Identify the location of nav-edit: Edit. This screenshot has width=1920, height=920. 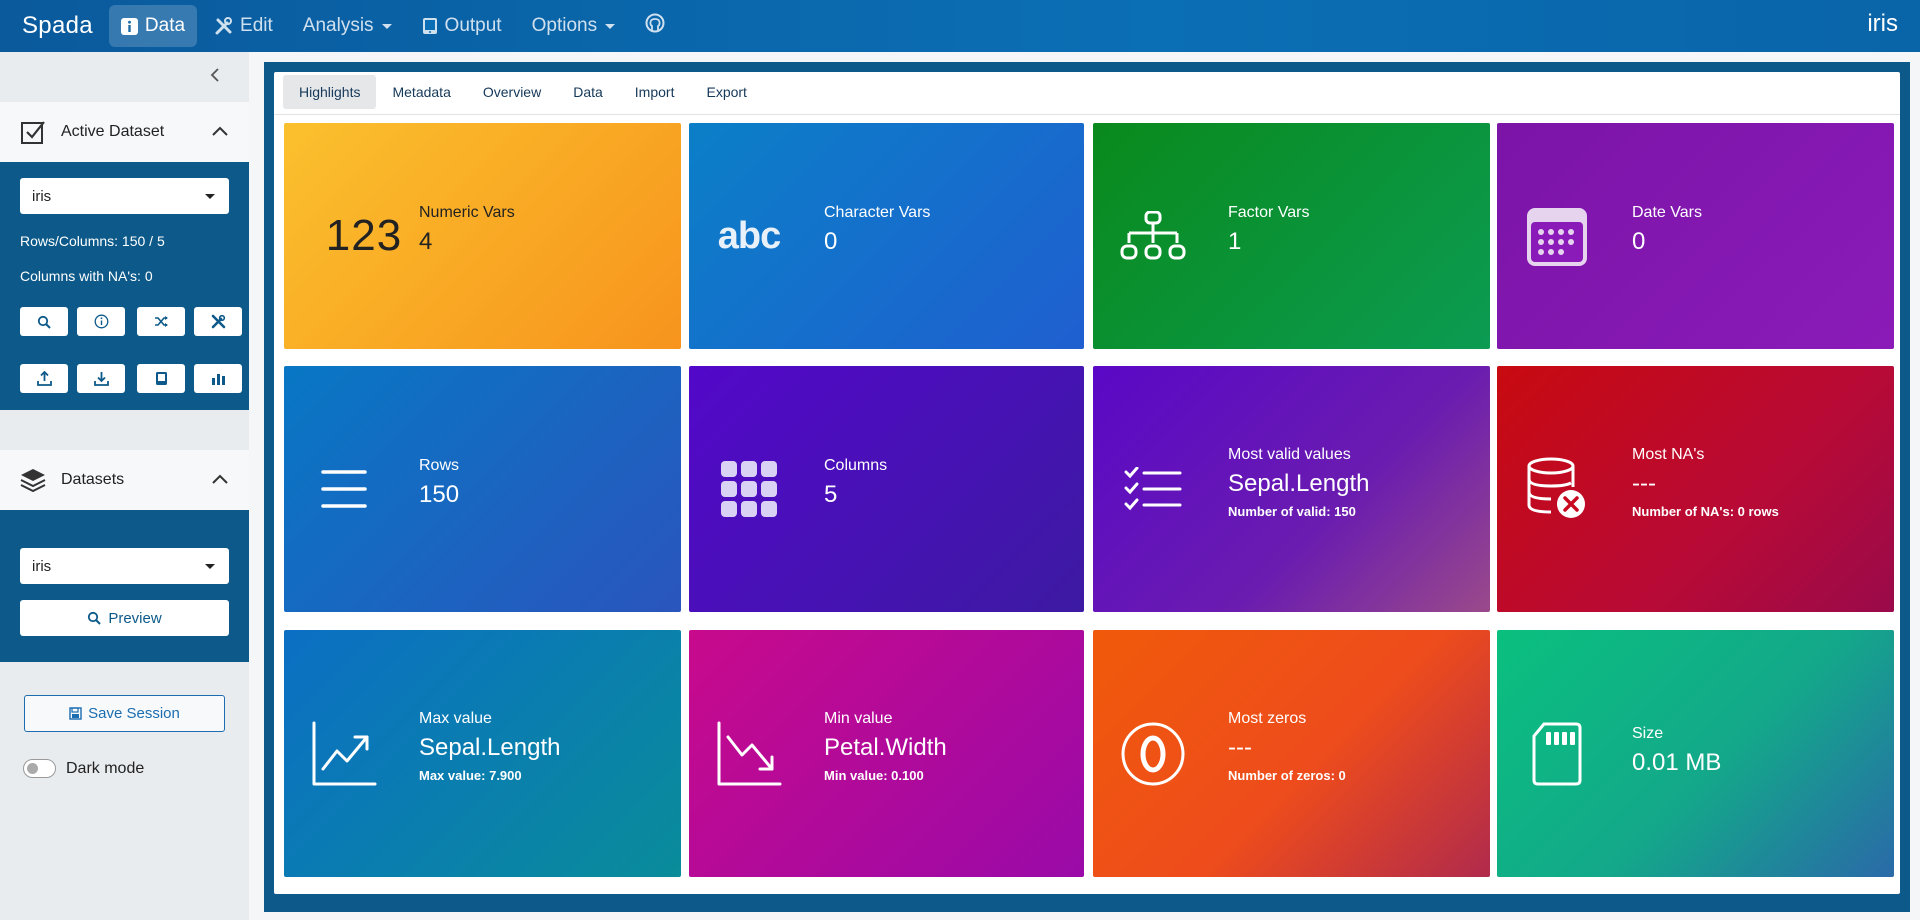
(244, 26).